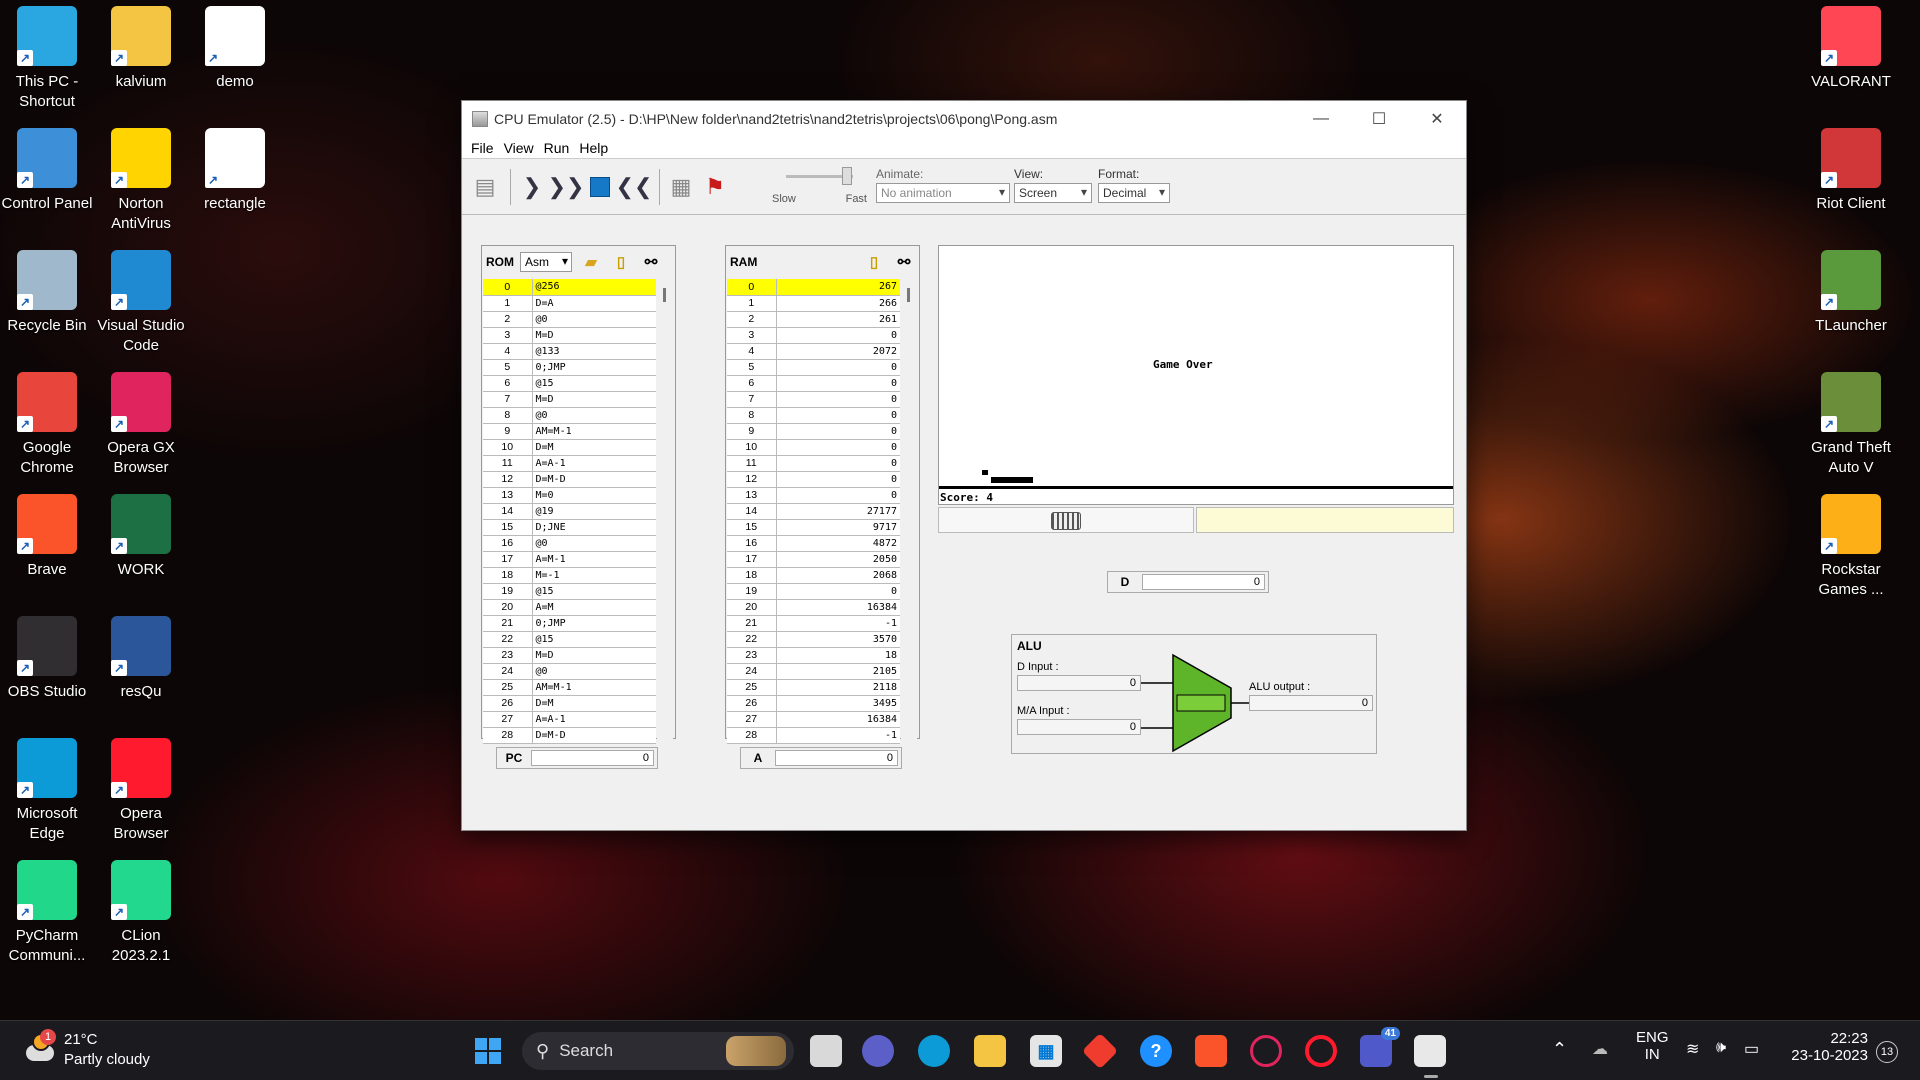  What do you see at coordinates (485, 187) in the screenshot?
I see `load-program-button: ▤` at bounding box center [485, 187].